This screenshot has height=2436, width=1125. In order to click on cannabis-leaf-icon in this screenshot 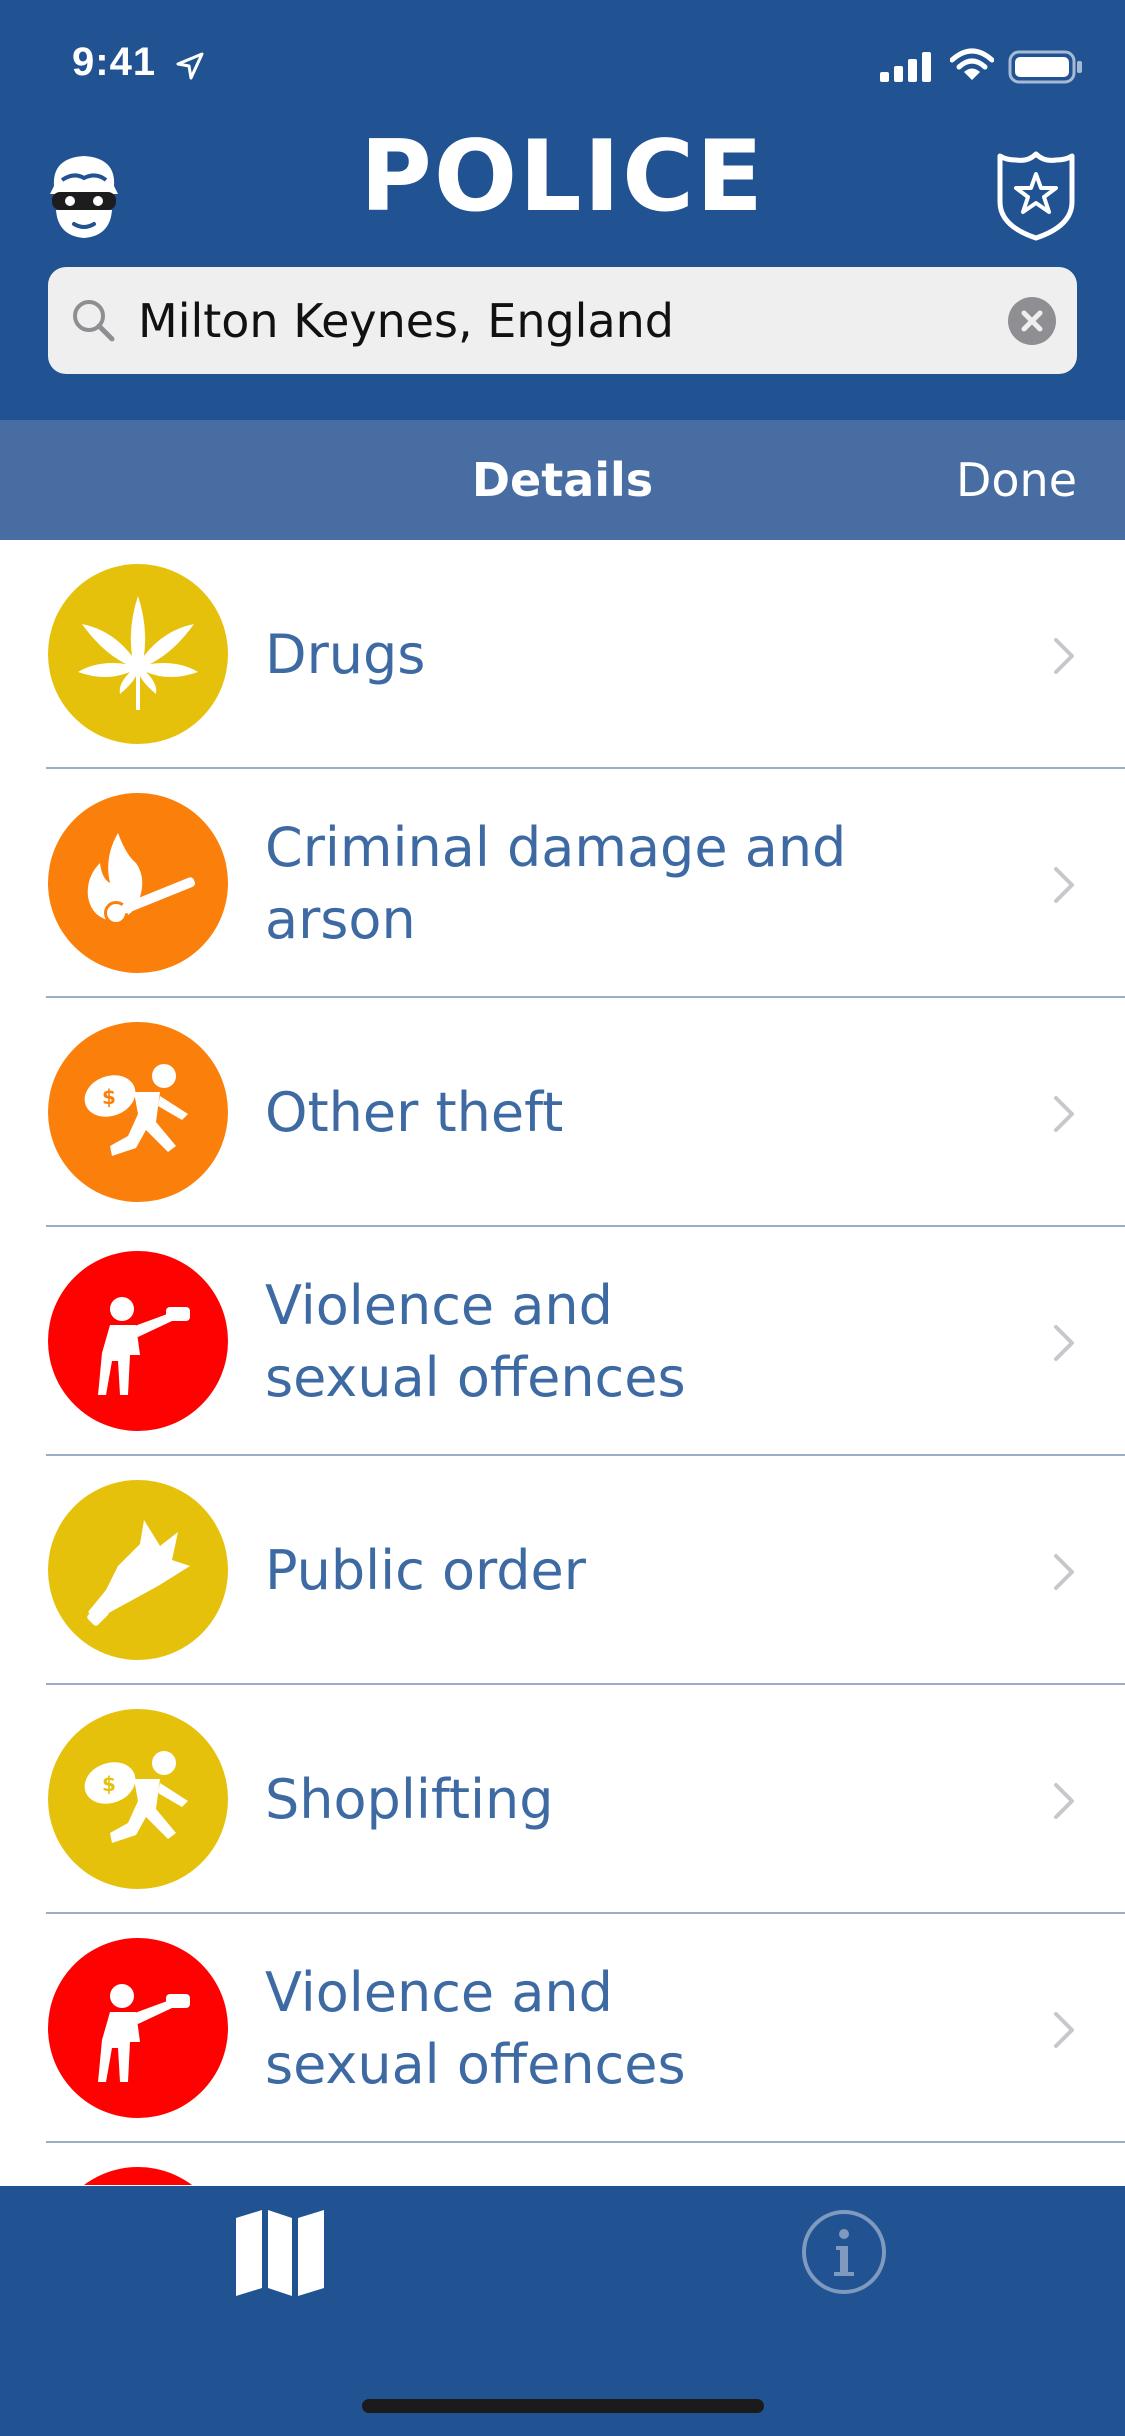, I will do `click(138, 653)`.